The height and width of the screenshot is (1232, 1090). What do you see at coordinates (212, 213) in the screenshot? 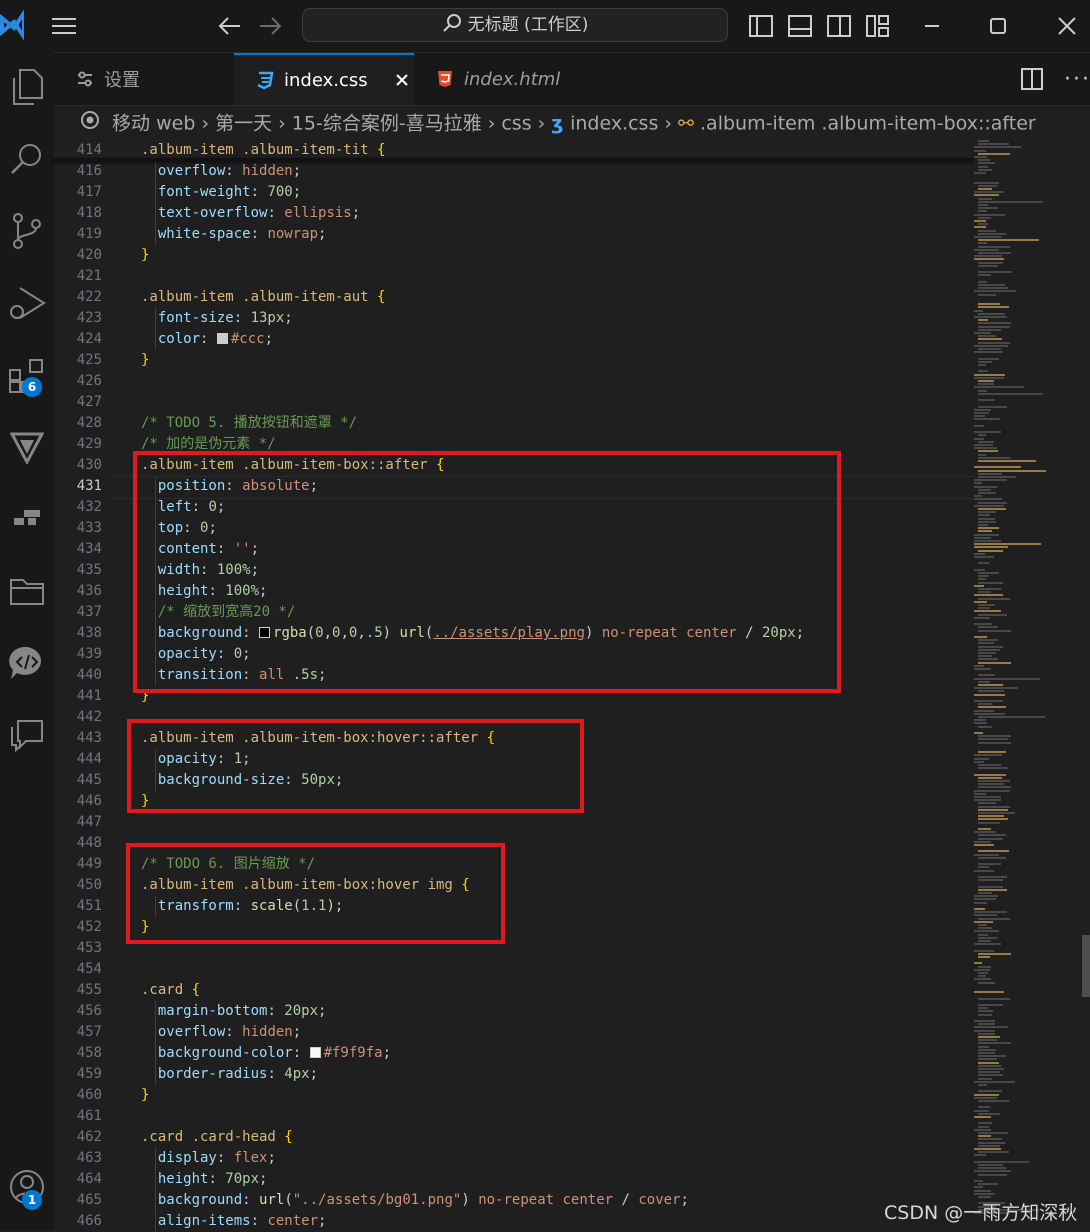
I see `code-token: text-overflow` at bounding box center [212, 213].